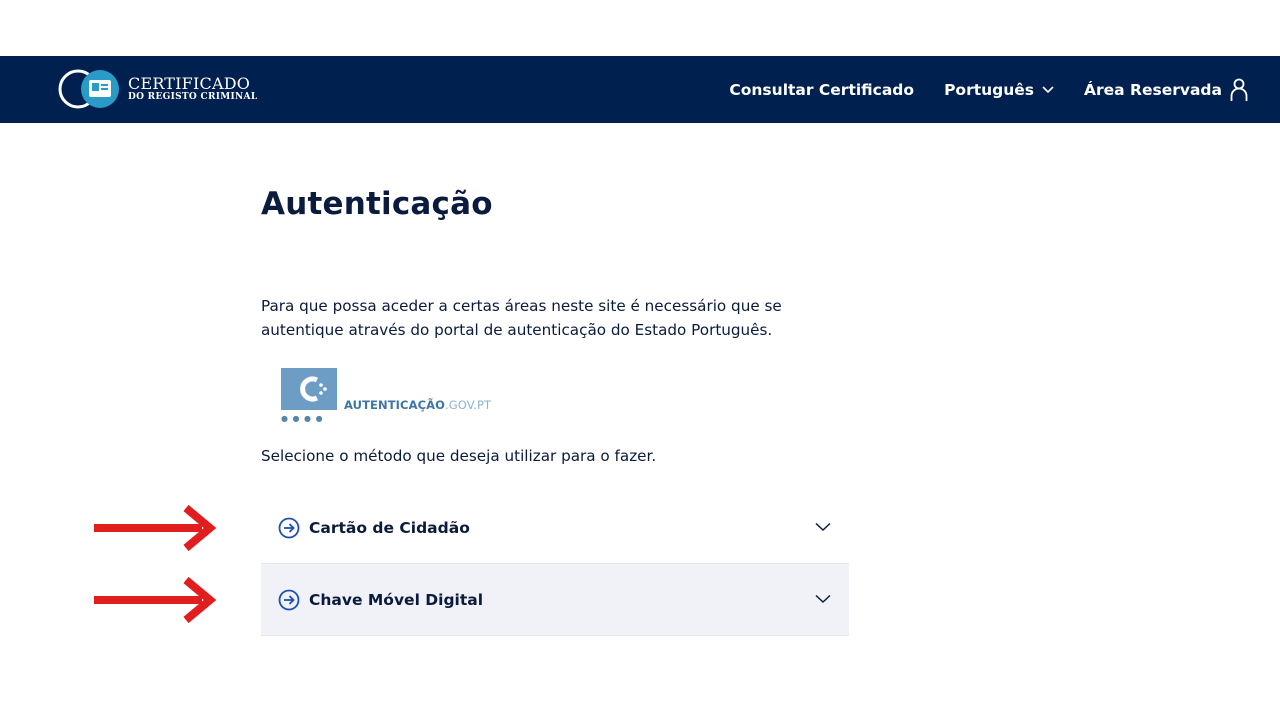 The image size is (1280, 720). I want to click on logo-dots: ● ● ● ●, so click(302, 418).